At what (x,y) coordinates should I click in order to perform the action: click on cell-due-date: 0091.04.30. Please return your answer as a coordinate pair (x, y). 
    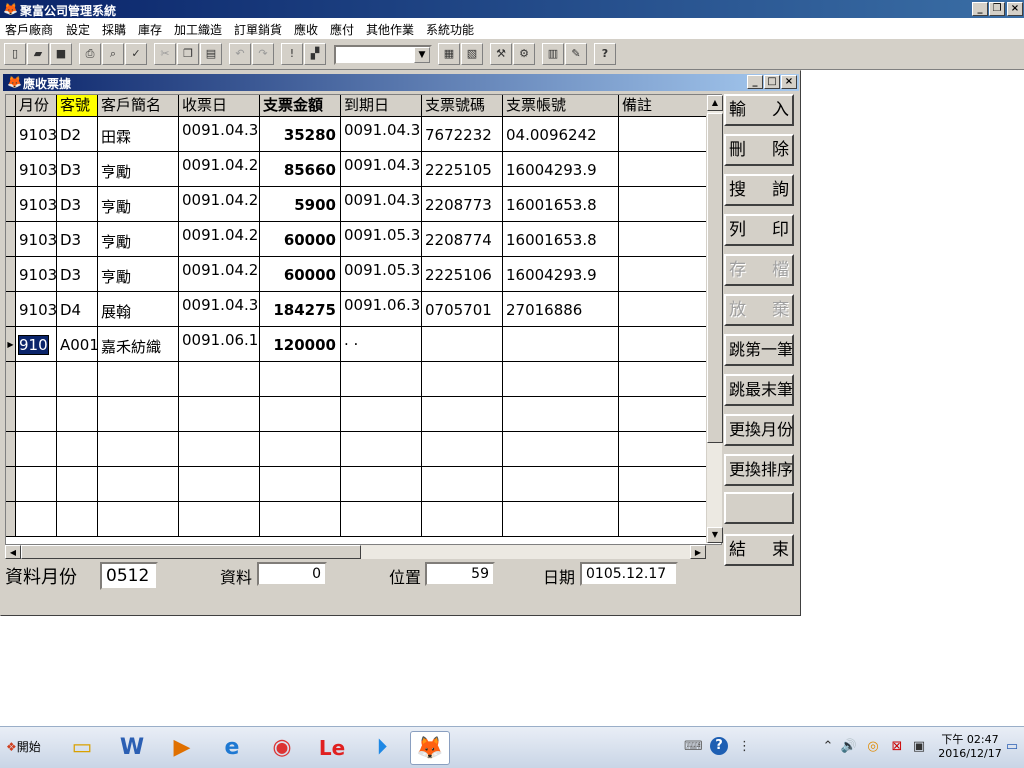
    Looking at the image, I should click on (381, 134).